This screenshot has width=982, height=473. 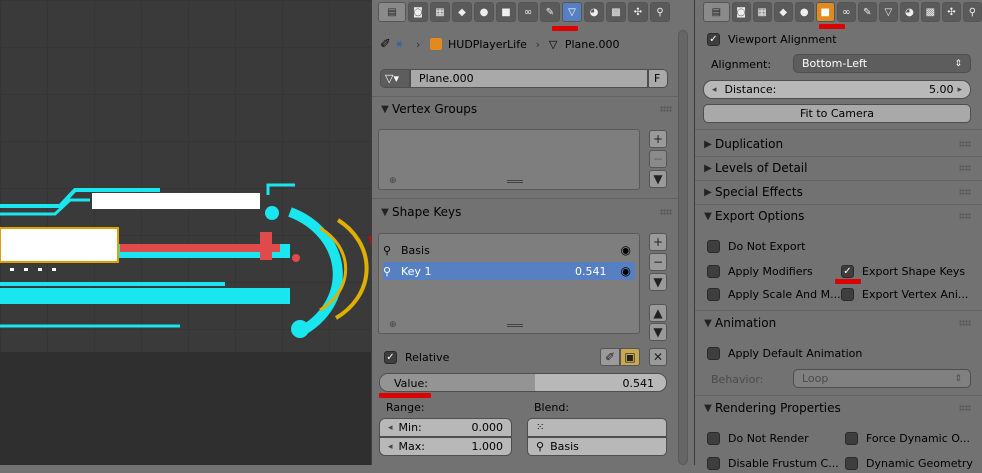 I want to click on breadcrumb-object: HUDPlayerLife, so click(x=487, y=44).